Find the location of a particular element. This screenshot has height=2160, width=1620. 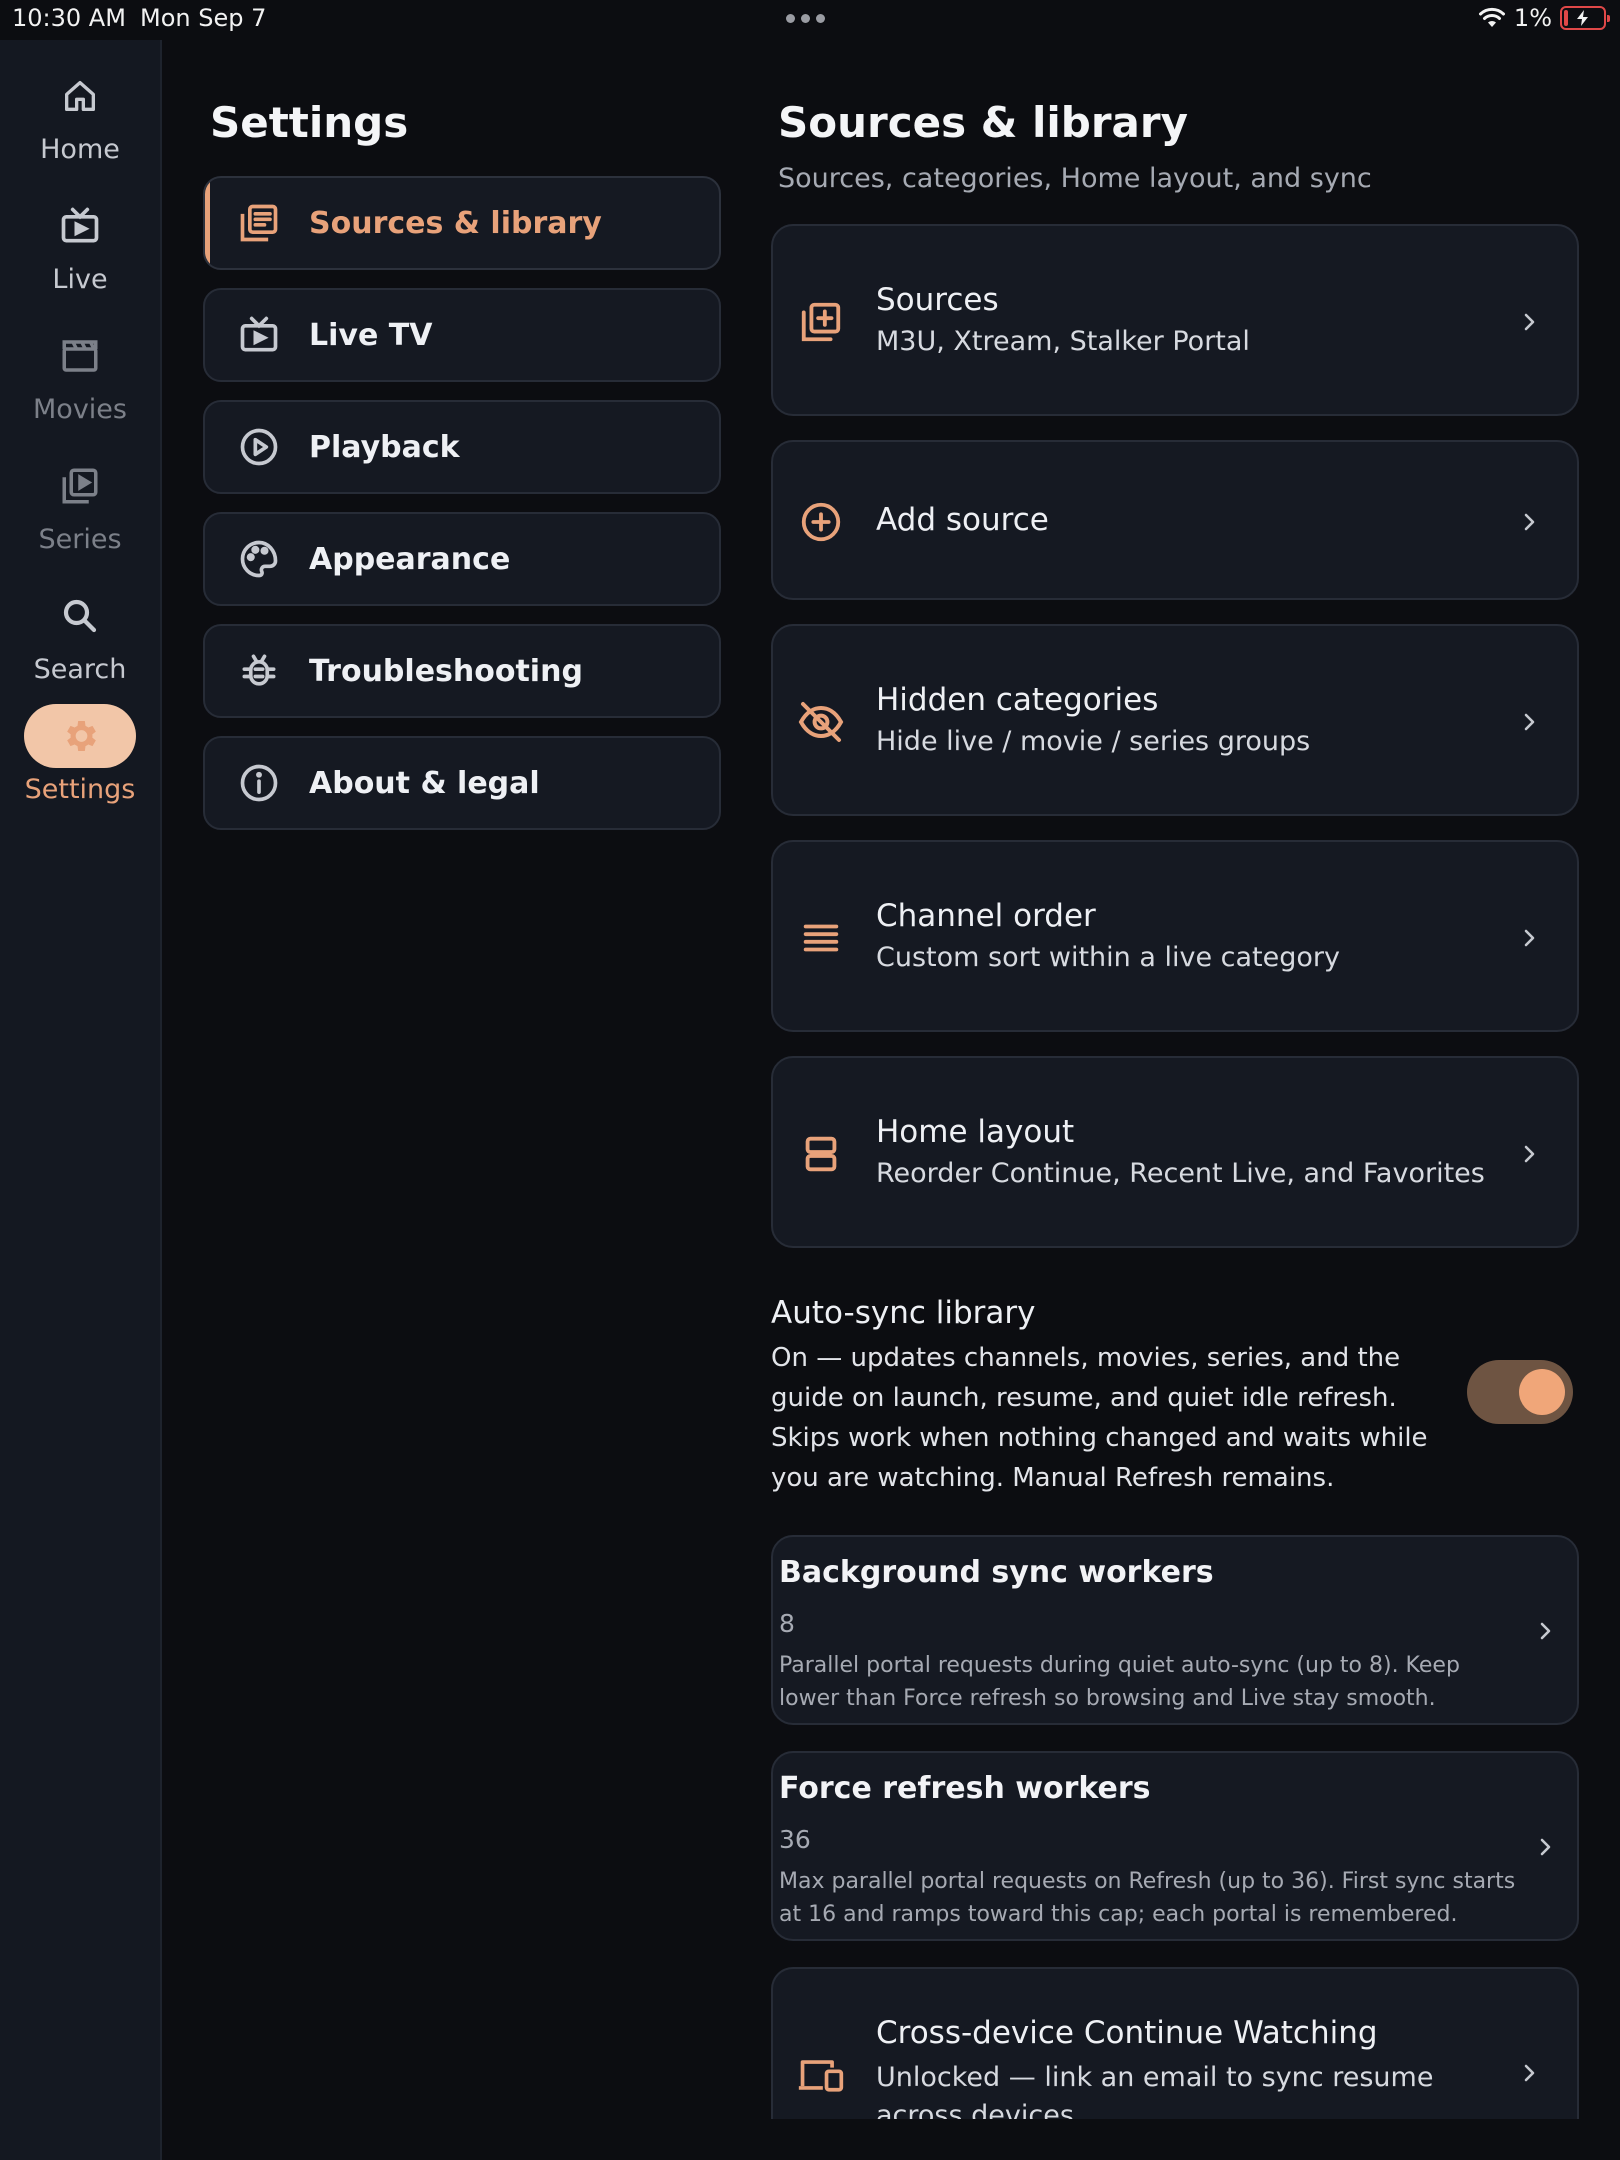

row-title: Add source is located at coordinates (962, 520).